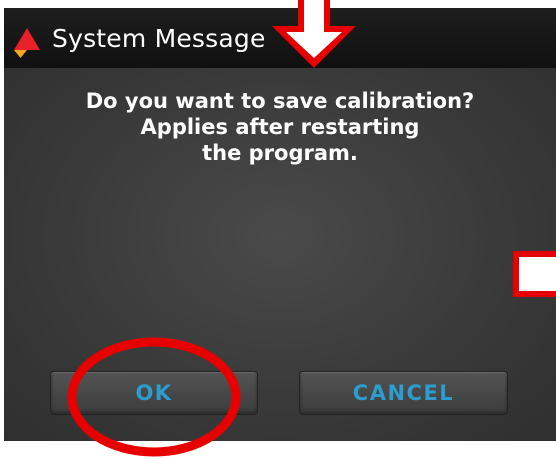 The height and width of the screenshot is (459, 556). I want to click on ok-button: OK, so click(154, 393).